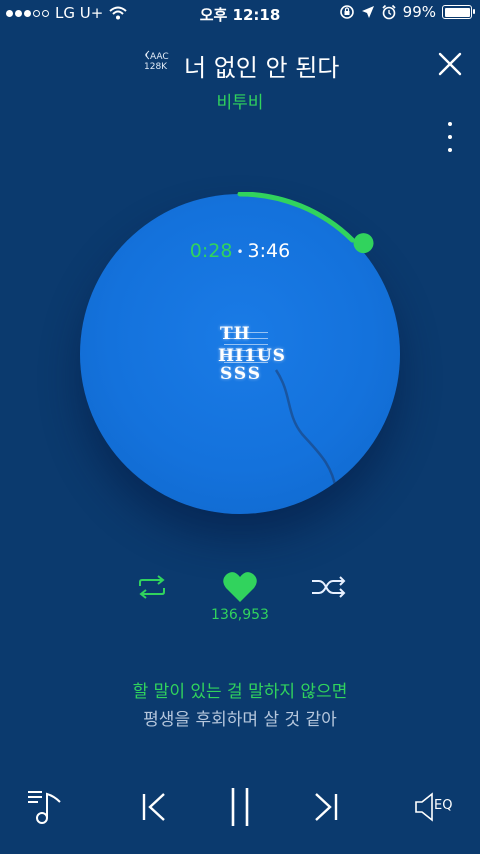 This screenshot has width=480, height=854. I want to click on next-track-icon, so click(326, 807).